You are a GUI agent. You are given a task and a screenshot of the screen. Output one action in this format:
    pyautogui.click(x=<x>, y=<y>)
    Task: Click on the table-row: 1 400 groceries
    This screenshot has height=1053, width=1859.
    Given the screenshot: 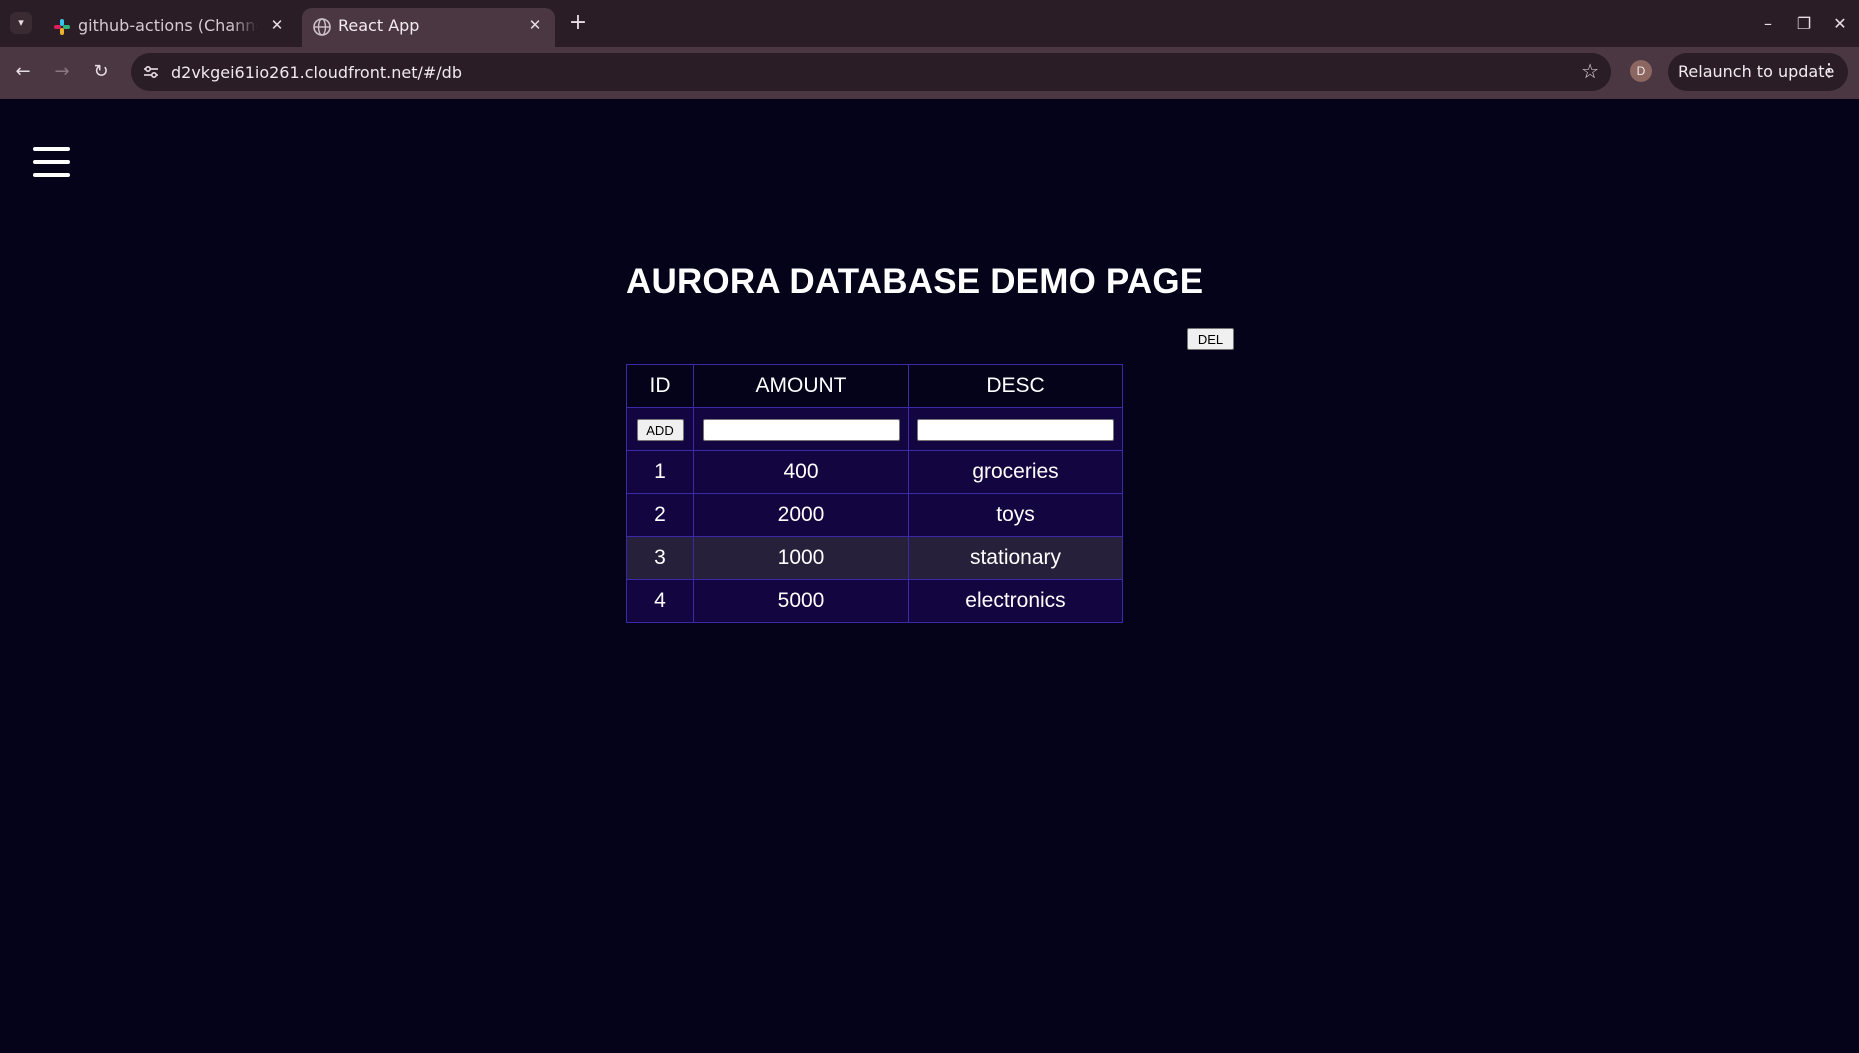 What is the action you would take?
    pyautogui.click(x=874, y=472)
    